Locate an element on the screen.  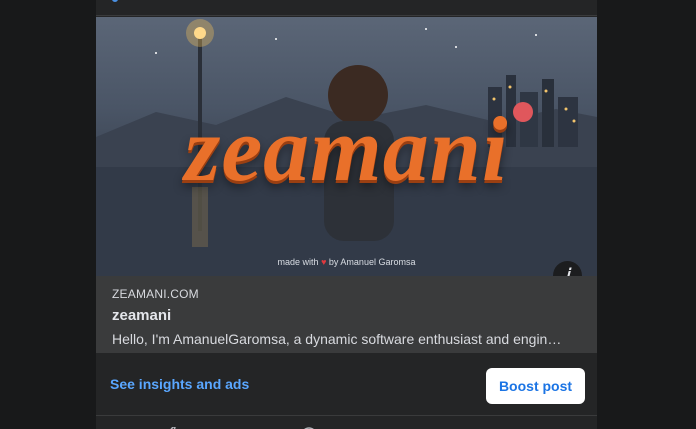
brand-dot is located at coordinates (523, 112).